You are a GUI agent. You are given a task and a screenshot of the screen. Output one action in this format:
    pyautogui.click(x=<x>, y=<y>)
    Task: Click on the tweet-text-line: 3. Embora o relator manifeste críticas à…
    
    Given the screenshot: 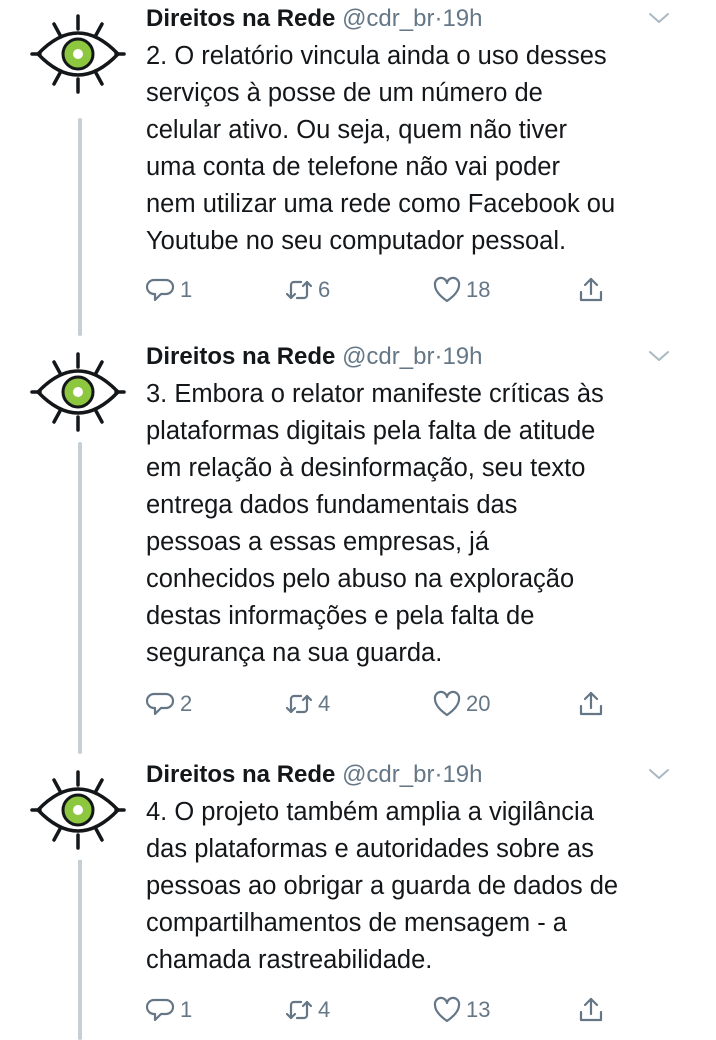 What is the action you would take?
    pyautogui.click(x=375, y=394)
    